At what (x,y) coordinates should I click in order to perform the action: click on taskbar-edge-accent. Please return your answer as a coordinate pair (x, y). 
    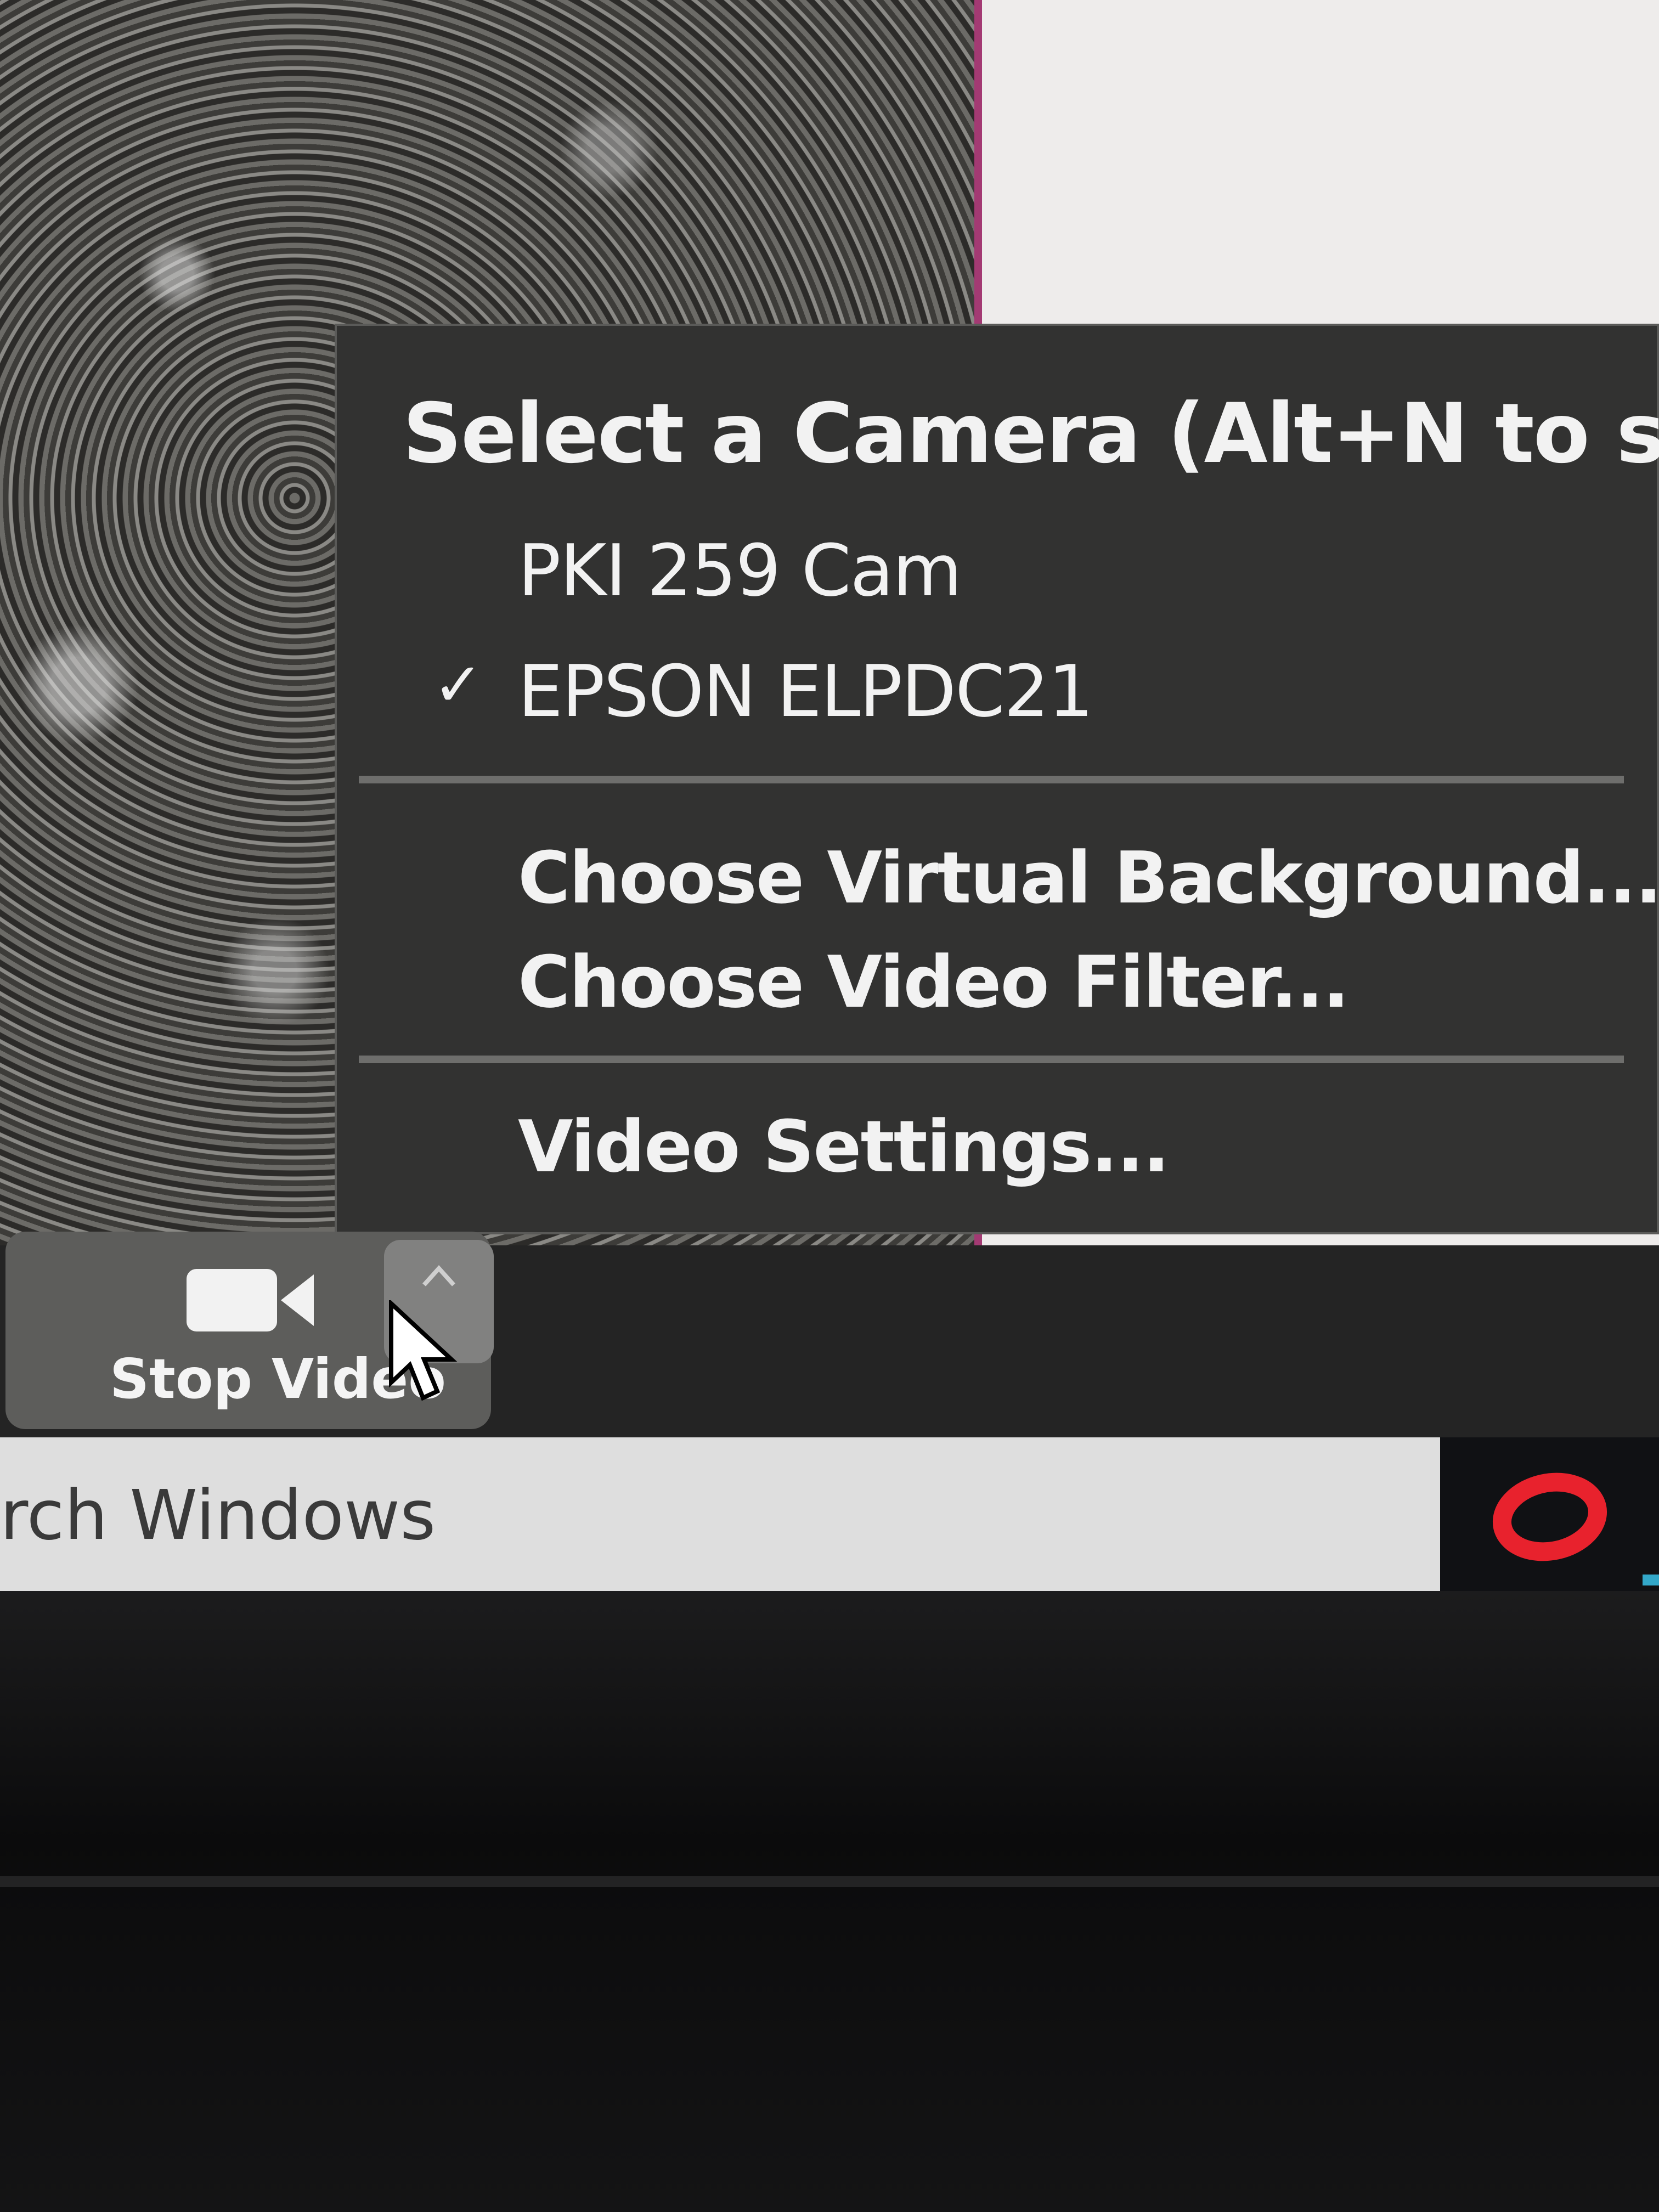
    Looking at the image, I should click on (1651, 1580).